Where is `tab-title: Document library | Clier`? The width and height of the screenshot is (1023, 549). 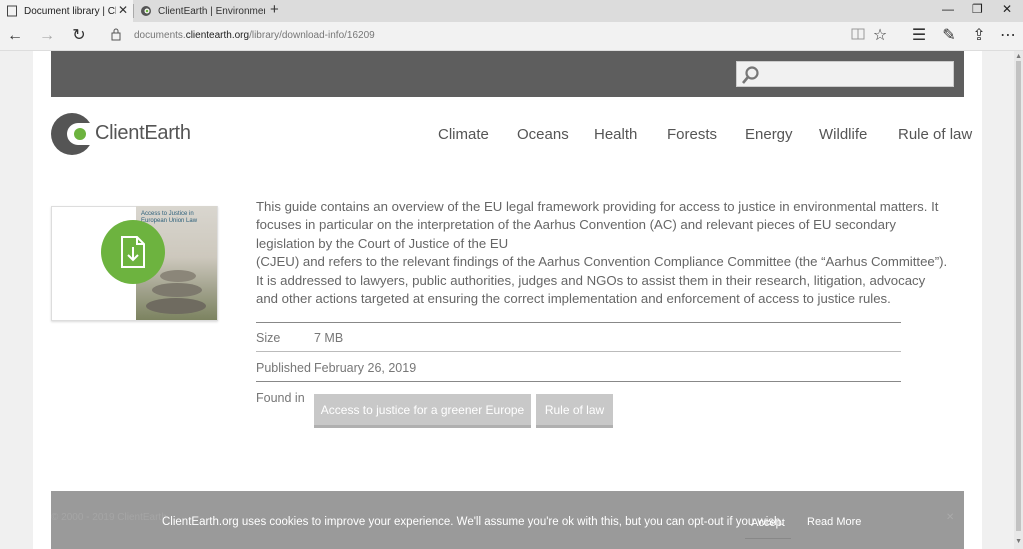 tab-title: Document library | Clier is located at coordinates (70, 11).